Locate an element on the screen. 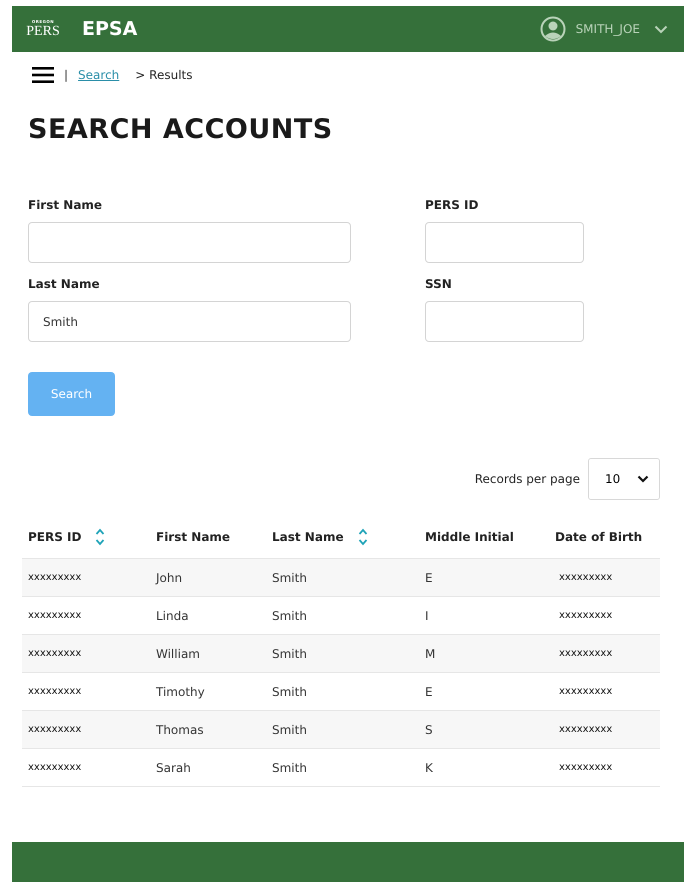 This screenshot has width=689, height=882. page-size-dropdown: 10 is located at coordinates (624, 479).